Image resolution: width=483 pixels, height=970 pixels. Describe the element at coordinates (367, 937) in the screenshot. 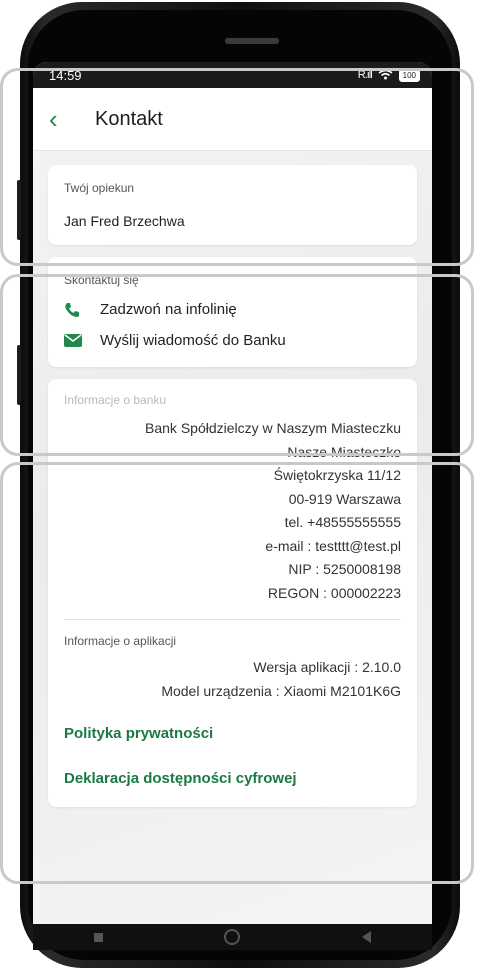

I see `back-nav-icon` at that location.